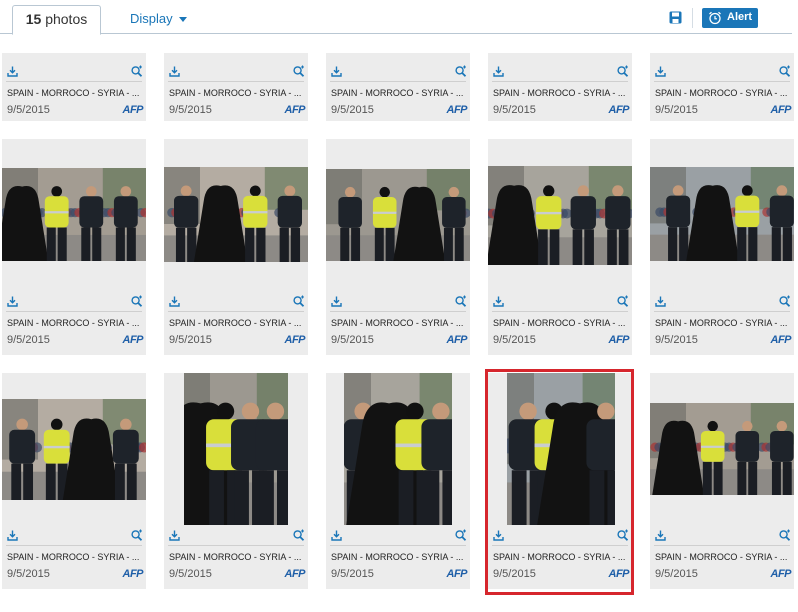 The height and width of the screenshot is (612, 798). I want to click on photo-count-number: 15, so click(33, 19).